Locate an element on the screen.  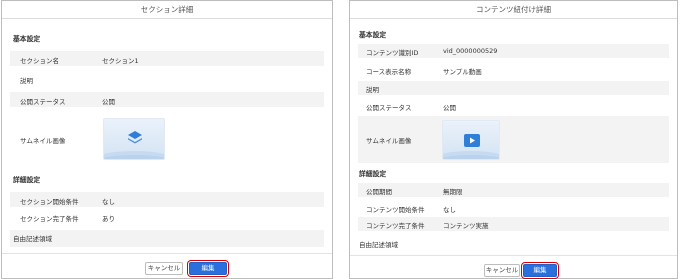
start-condition-label: セクション開始条件 is located at coordinates (49, 202).